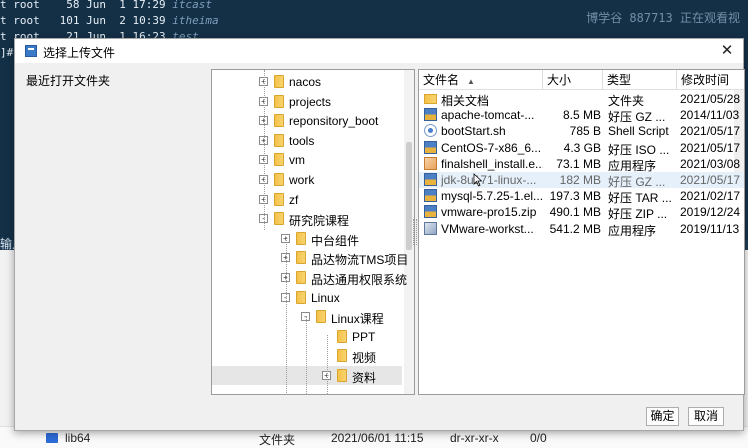 This screenshot has width=748, height=448. I want to click on file-type: 应用程序, so click(632, 230).